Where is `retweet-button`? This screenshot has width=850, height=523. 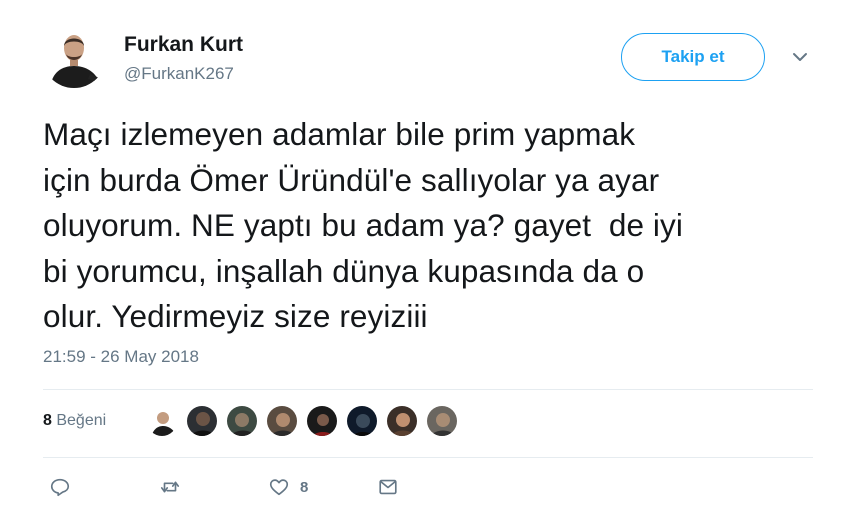
retweet-button is located at coordinates (170, 487).